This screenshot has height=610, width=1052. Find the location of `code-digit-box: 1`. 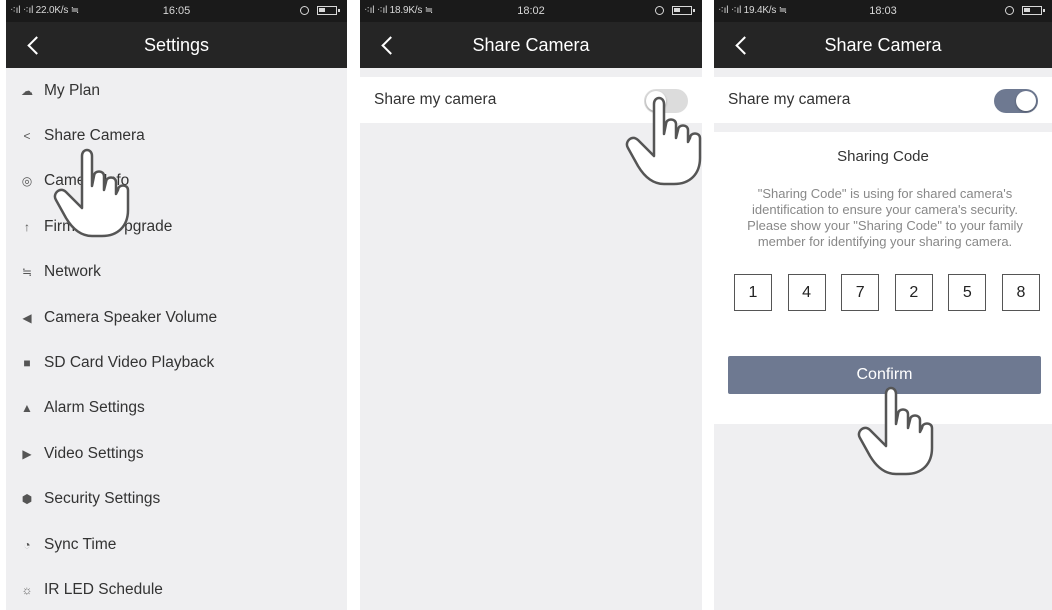

code-digit-box: 1 is located at coordinates (753, 292).